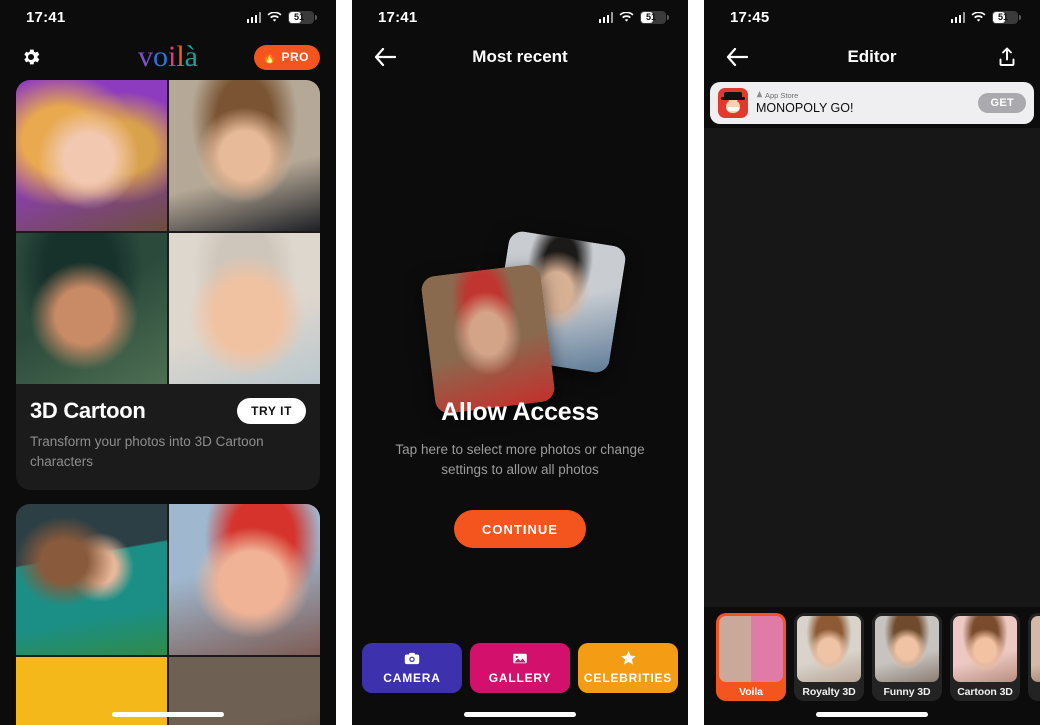 Image resolution: width=1040 pixels, height=725 pixels. I want to click on logo-letter-l: l, so click(180, 56).